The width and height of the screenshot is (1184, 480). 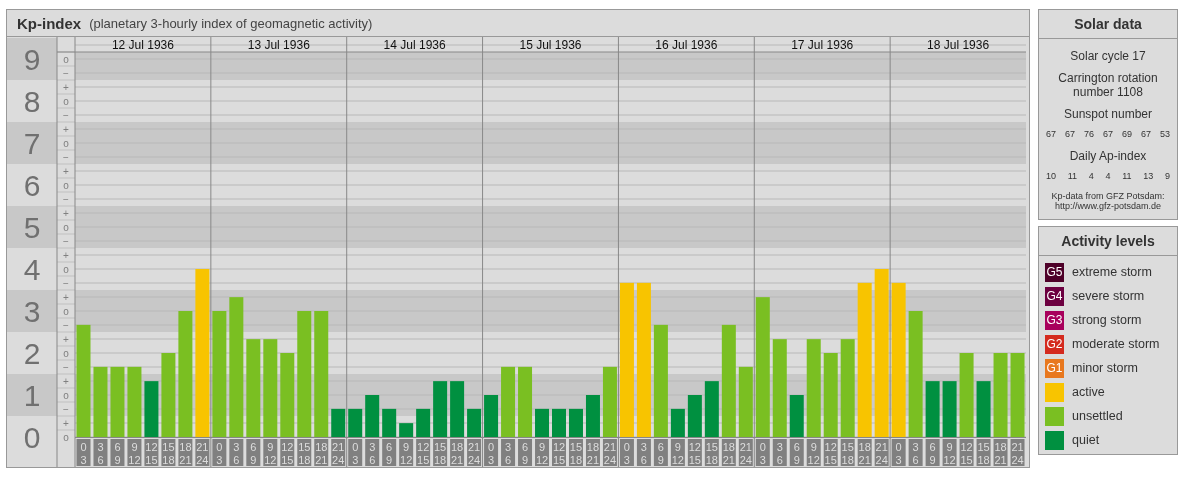 What do you see at coordinates (1105, 368) in the screenshot?
I see `legend-label: minor storm` at bounding box center [1105, 368].